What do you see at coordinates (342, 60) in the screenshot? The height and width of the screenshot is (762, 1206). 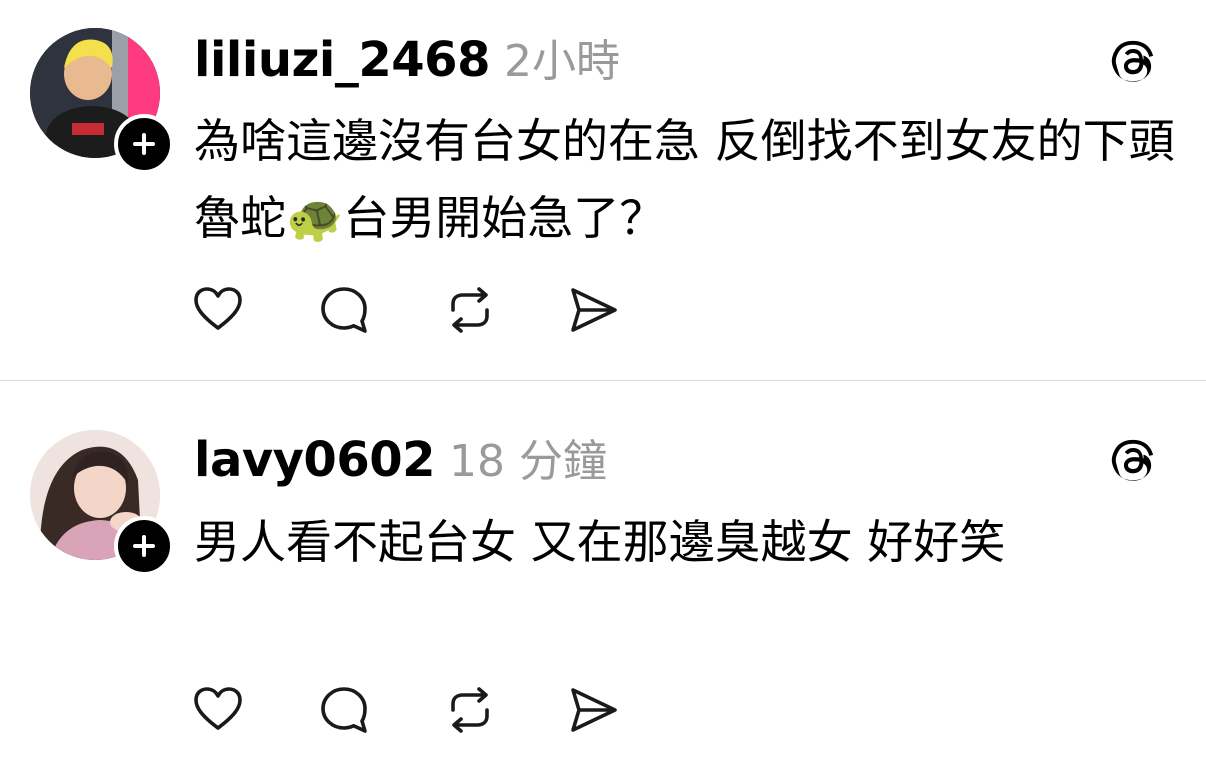 I see `username: liliuzi_2468` at bounding box center [342, 60].